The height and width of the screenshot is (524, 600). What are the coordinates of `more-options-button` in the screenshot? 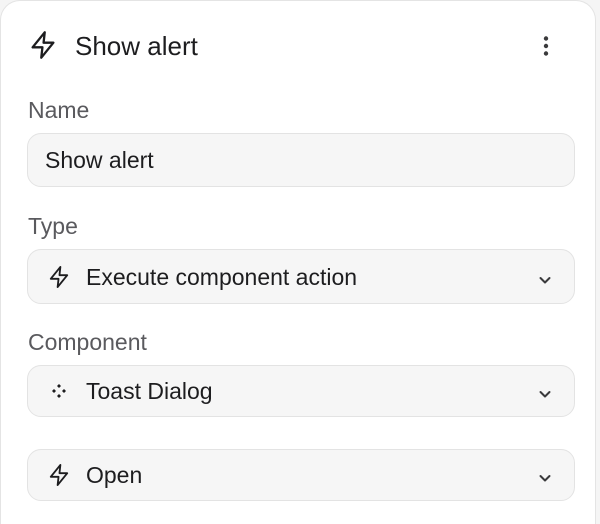 It's located at (546, 46).